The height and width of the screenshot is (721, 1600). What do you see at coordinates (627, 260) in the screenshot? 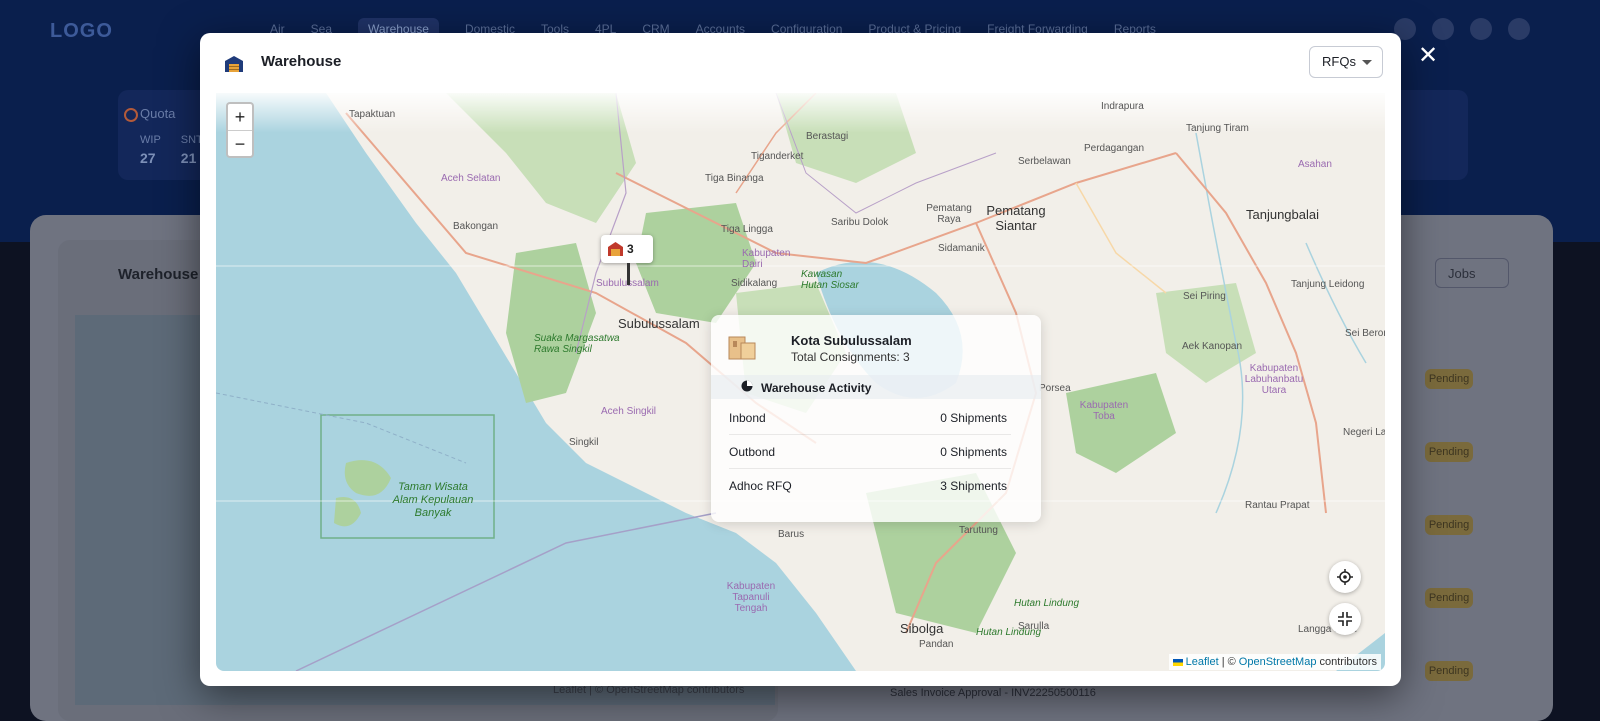
I see `warehouse-marker: 3` at bounding box center [627, 260].